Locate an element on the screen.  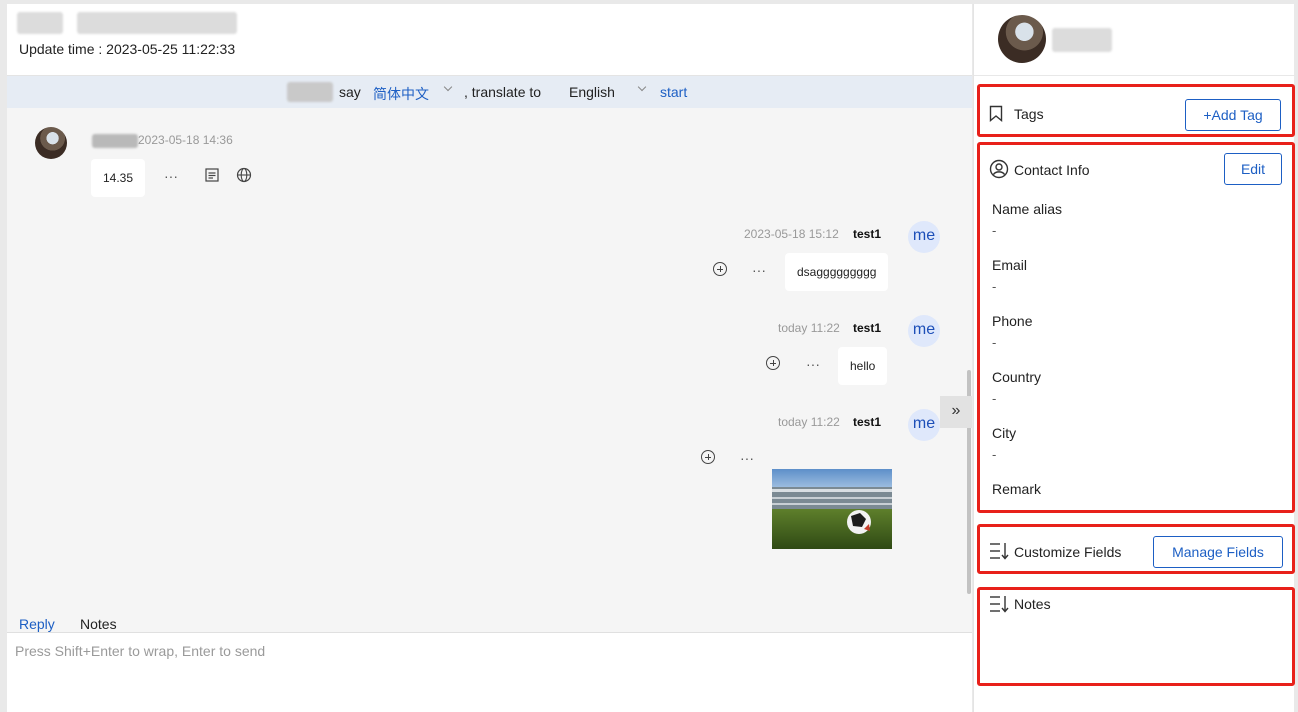
tags-section: Tags +Add Tag is located at coordinates (1136, 110).